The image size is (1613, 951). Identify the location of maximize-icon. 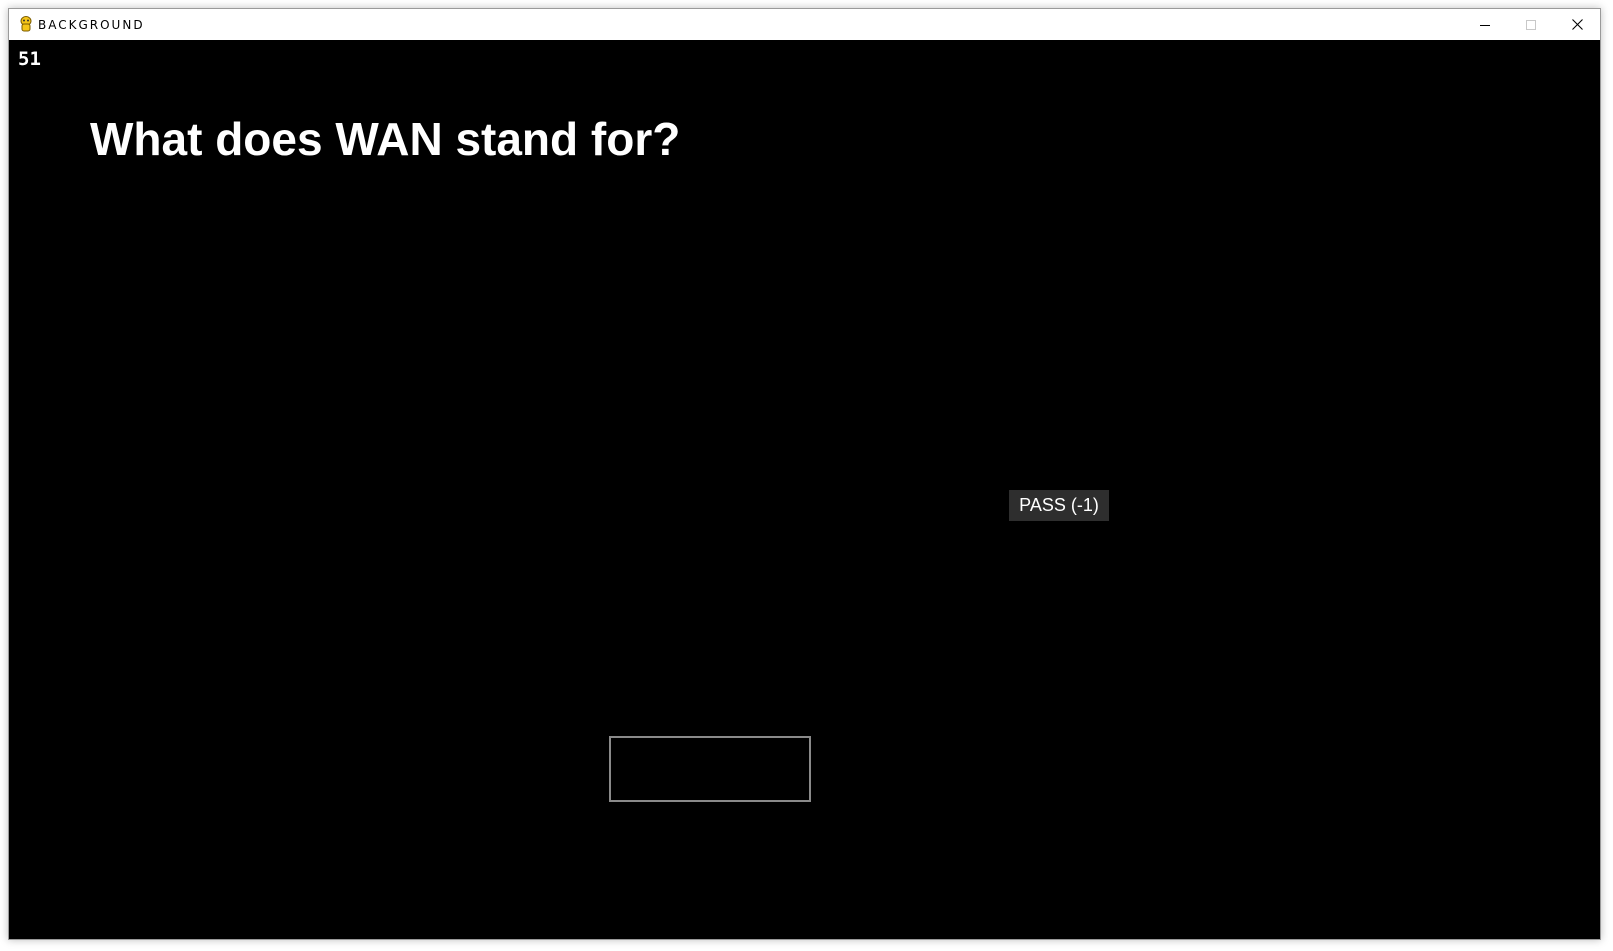
(1531, 24).